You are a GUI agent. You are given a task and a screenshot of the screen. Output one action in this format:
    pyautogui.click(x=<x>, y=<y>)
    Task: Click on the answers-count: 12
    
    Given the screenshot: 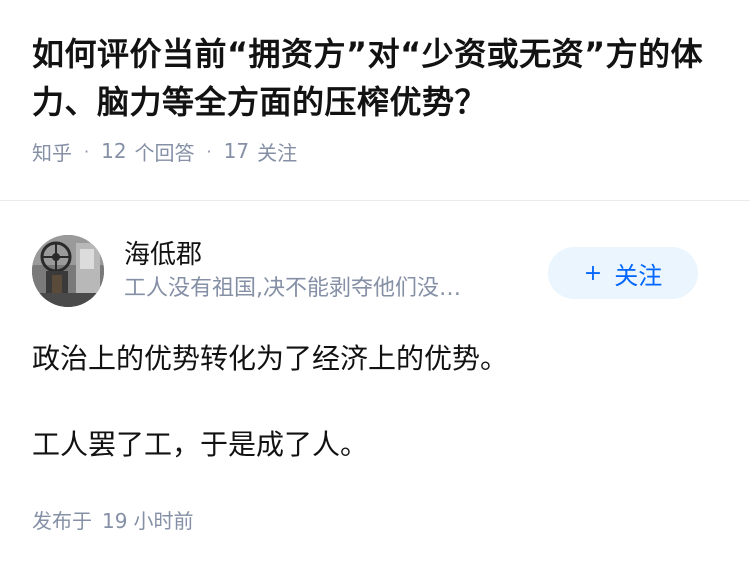 What is the action you would take?
    pyautogui.click(x=114, y=151)
    